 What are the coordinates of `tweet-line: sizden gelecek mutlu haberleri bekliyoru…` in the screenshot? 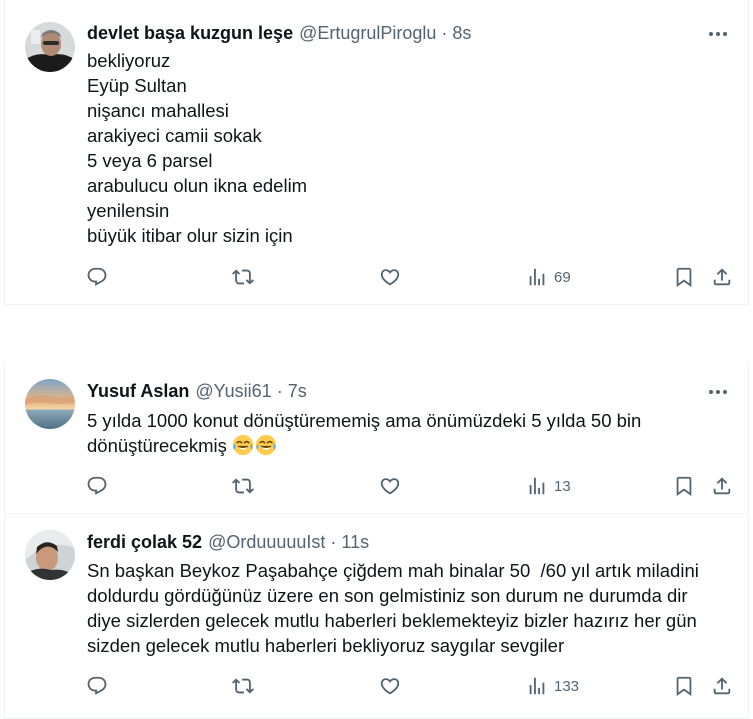 It's located at (326, 645).